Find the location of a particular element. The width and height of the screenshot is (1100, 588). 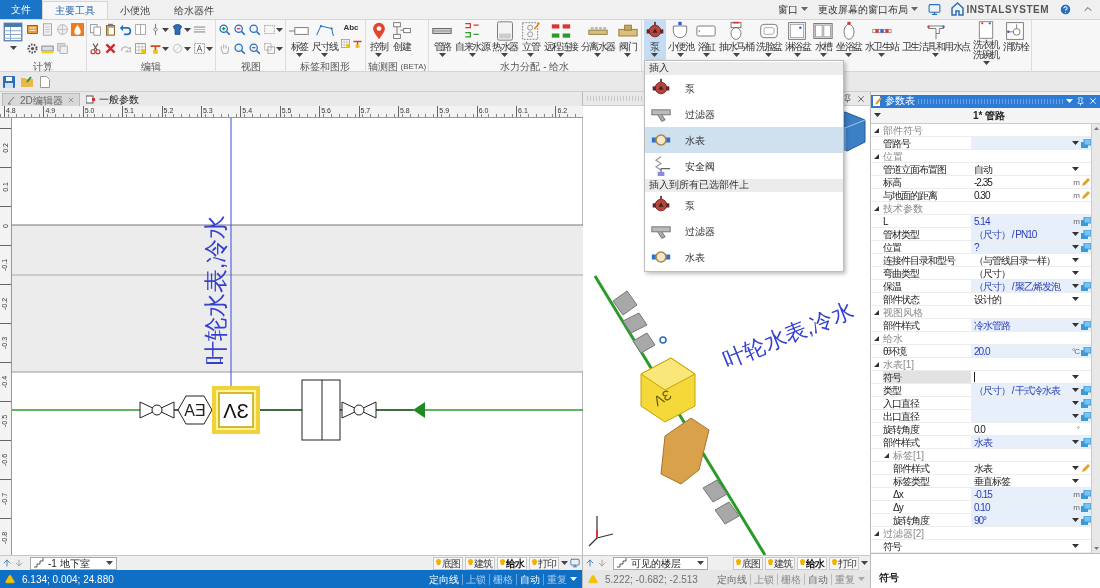

group-label: 计算 is located at coordinates (43, 66).